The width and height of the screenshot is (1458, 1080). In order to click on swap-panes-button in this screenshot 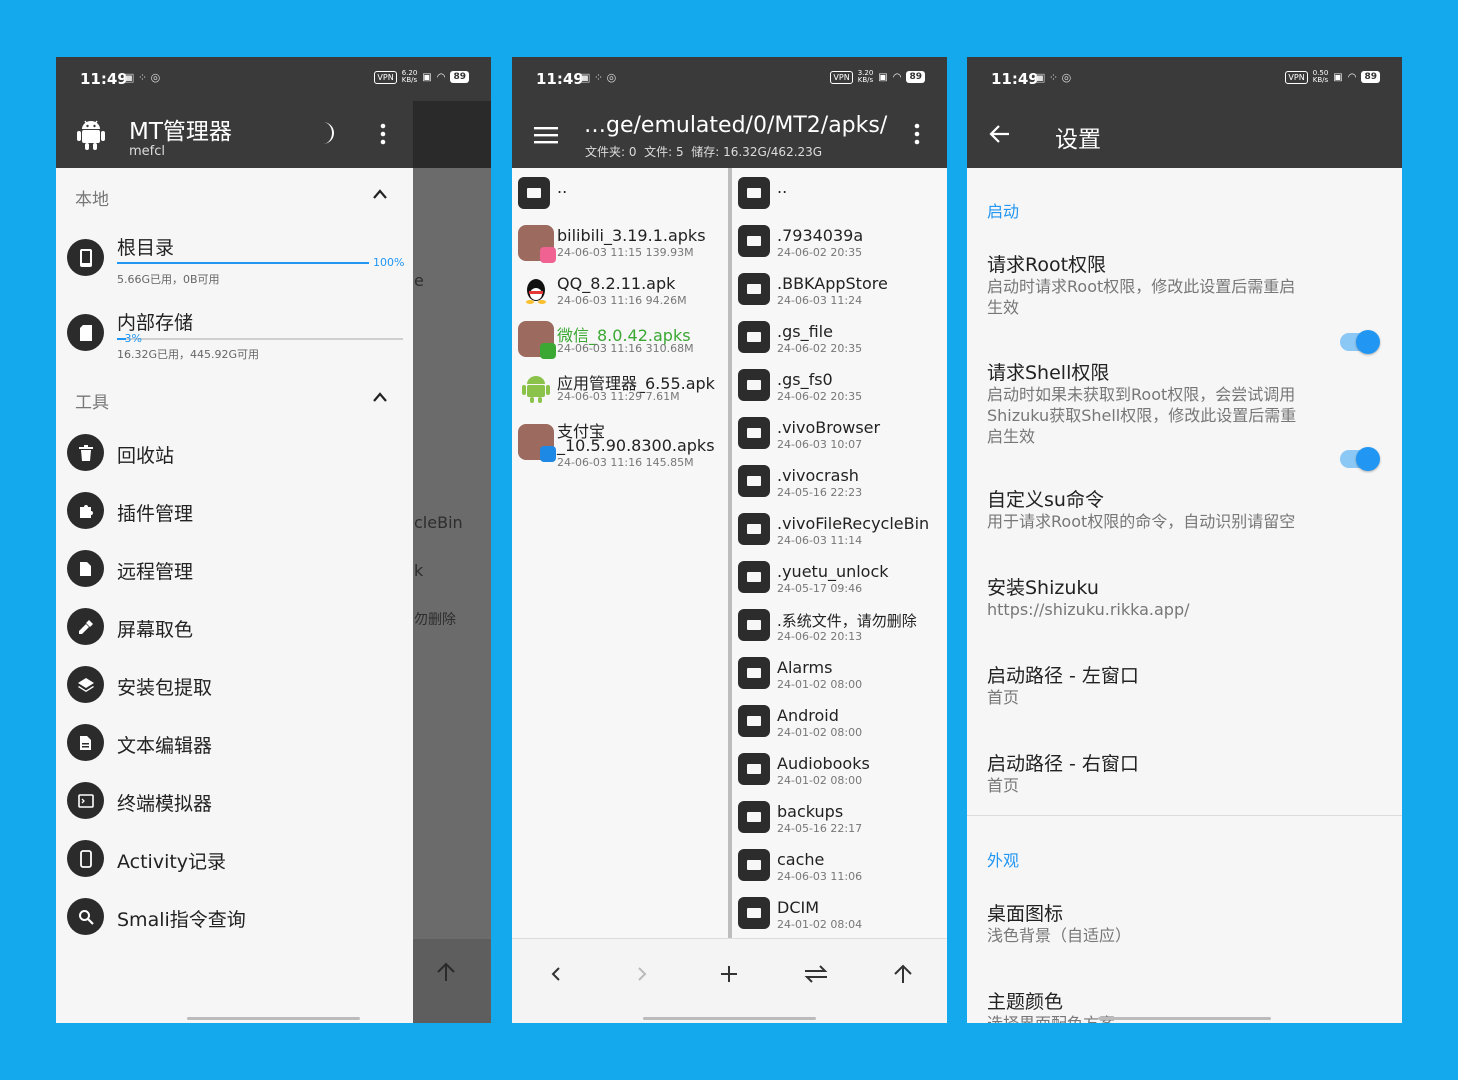, I will do `click(816, 974)`.